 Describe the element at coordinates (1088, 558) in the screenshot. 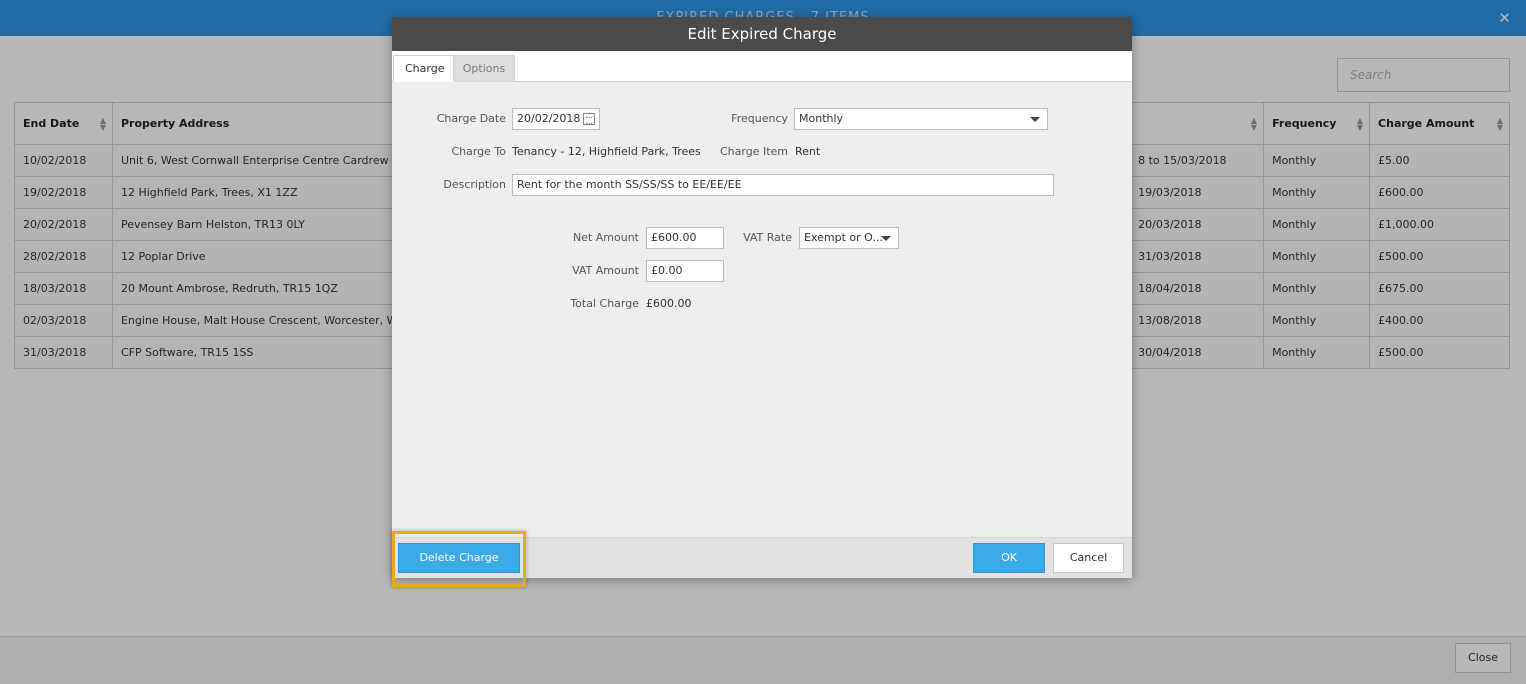

I see `cancel-button: Cancel` at that location.